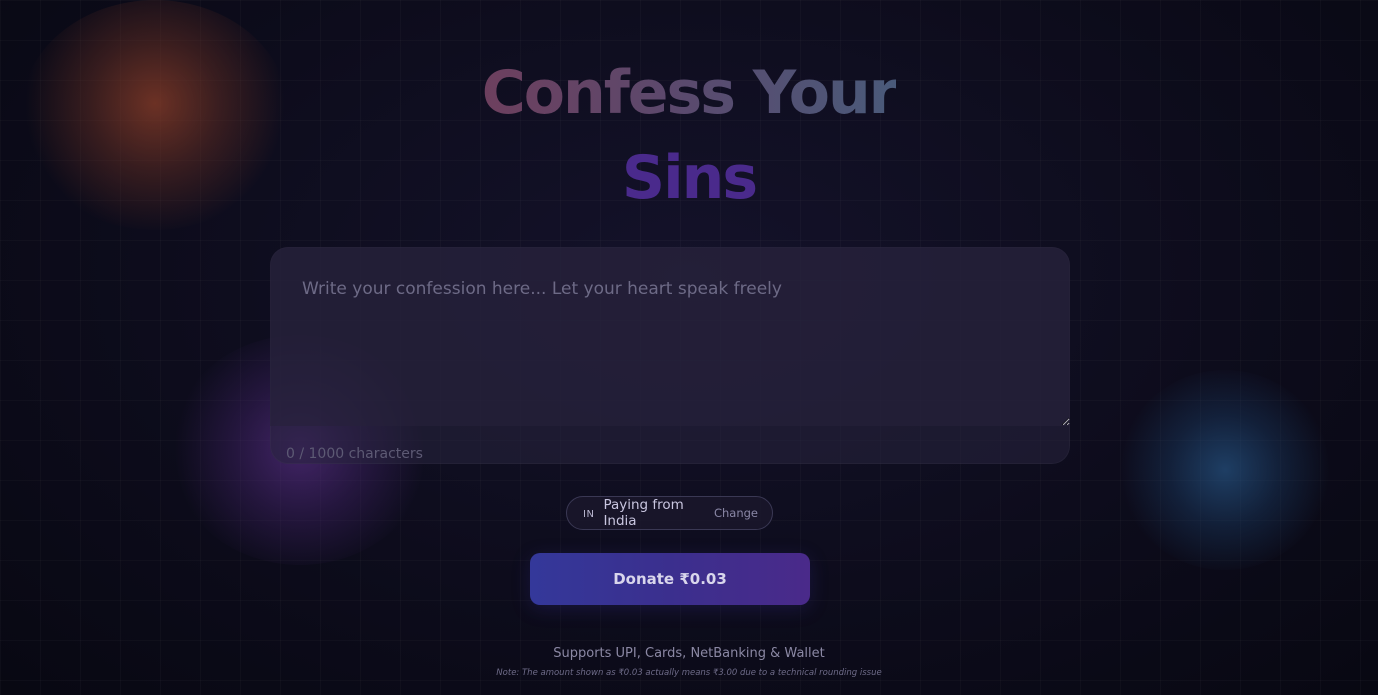 The image size is (1378, 695). Describe the element at coordinates (689, 178) in the screenshot. I see `title-line-2: Sins` at that location.